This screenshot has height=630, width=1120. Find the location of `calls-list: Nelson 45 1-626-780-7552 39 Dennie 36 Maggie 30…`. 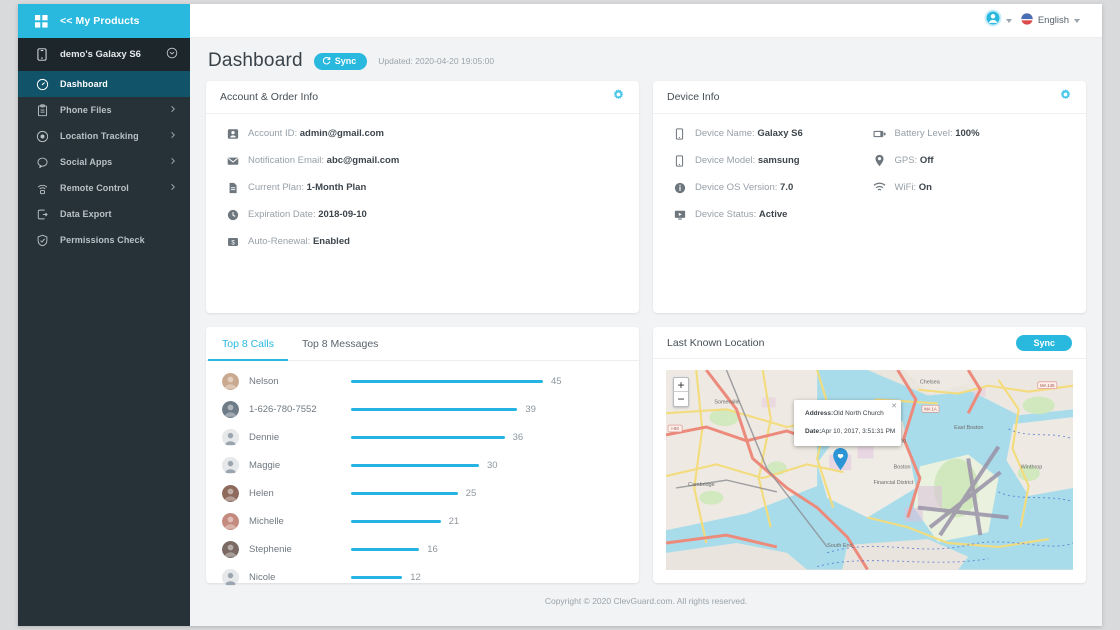

calls-list: Nelson 45 1-626-780-7552 39 Dennie 36 Maggie 30… is located at coordinates (422, 479).